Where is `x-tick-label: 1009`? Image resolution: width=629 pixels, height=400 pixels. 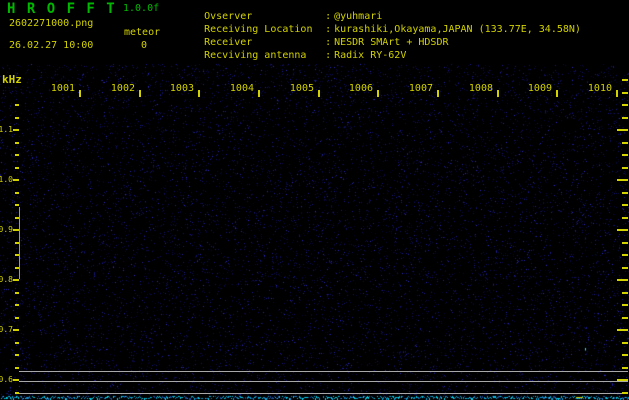 x-tick-label: 1009 is located at coordinates (539, 88).